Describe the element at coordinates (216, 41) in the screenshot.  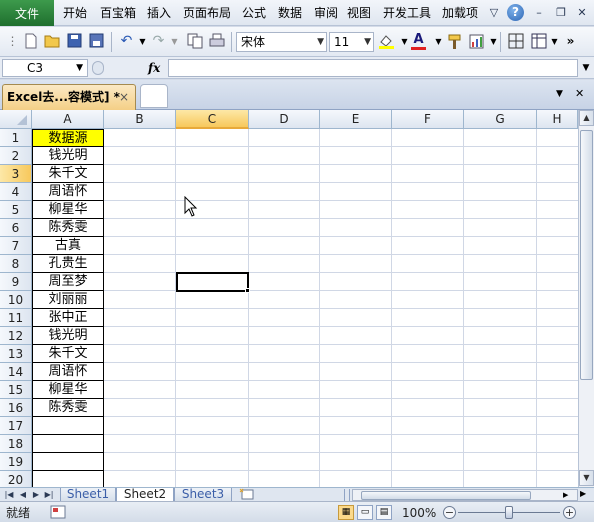
I see `print-icon` at that location.